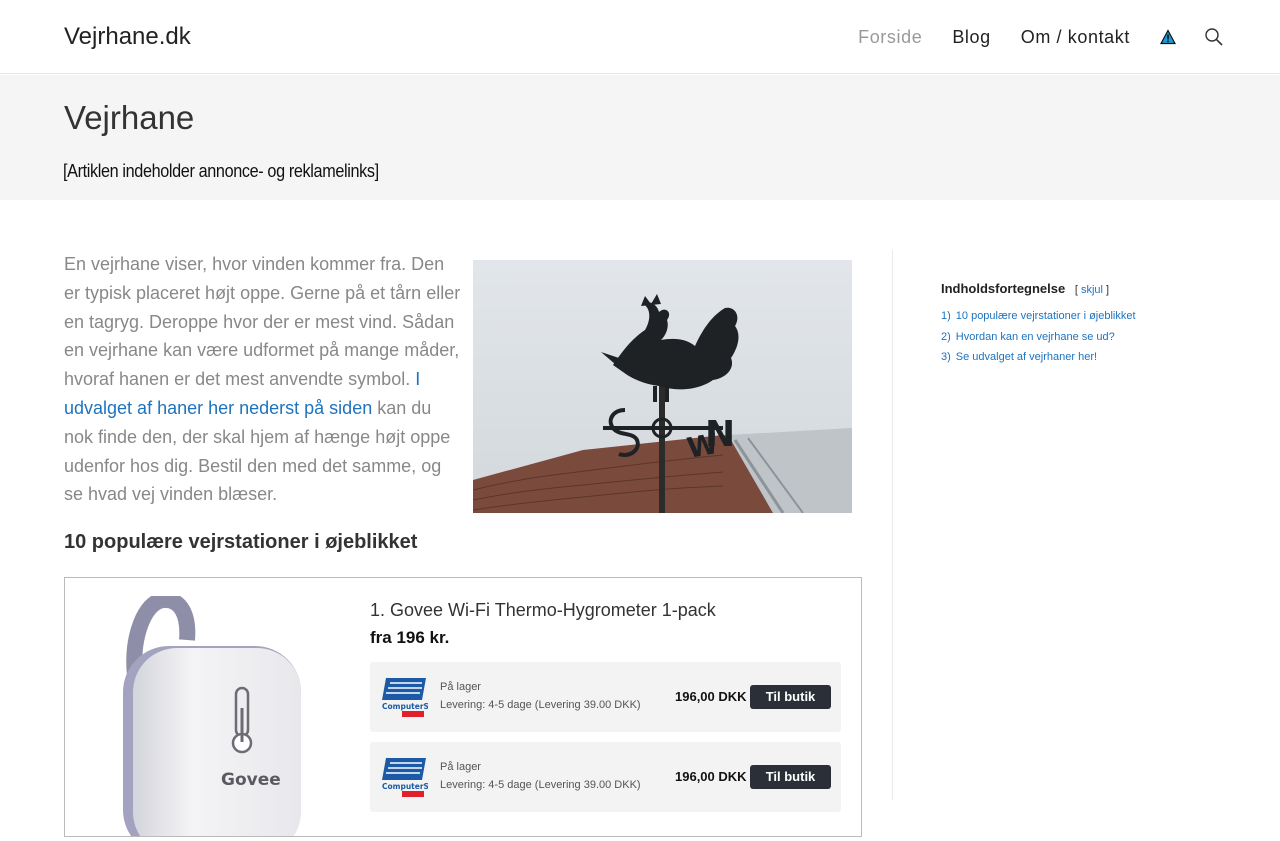 This screenshot has width=1280, height=841. What do you see at coordinates (543, 610) in the screenshot?
I see `product-name: 1. Govee Wi-Fi Thermo-Hygrometer 1-pack` at bounding box center [543, 610].